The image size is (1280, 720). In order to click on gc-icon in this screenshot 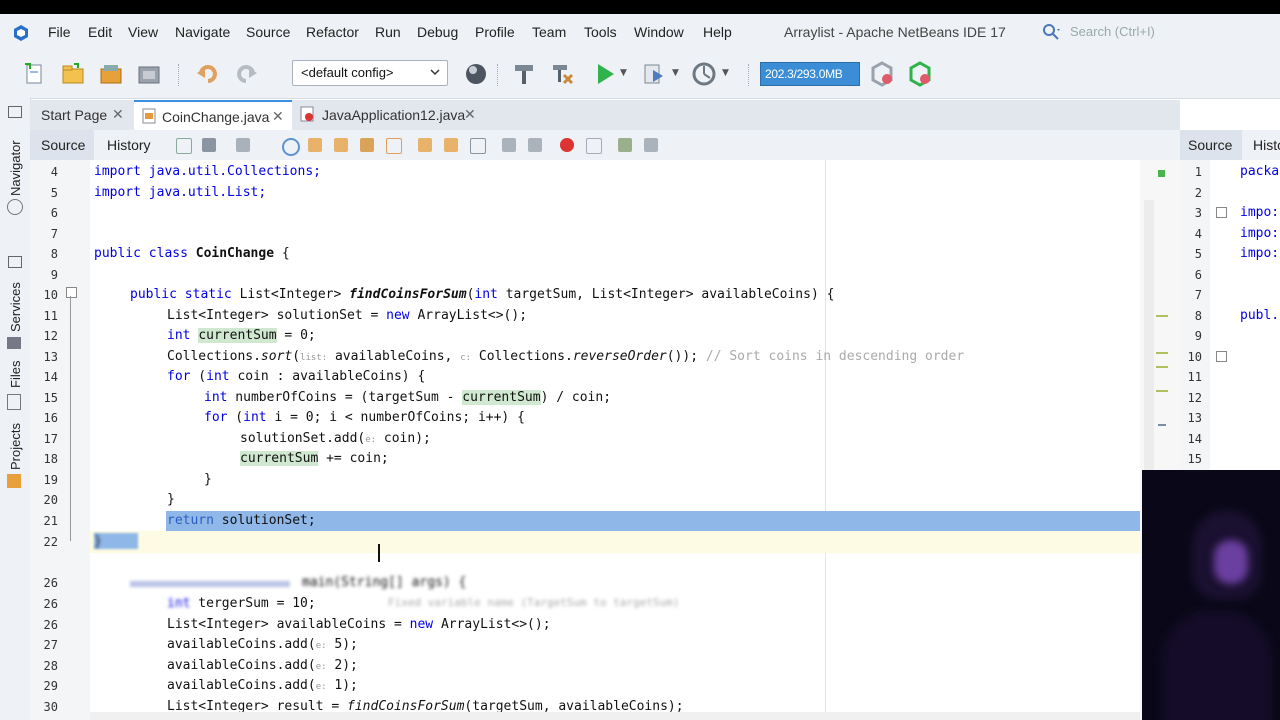, I will do `click(882, 74)`.